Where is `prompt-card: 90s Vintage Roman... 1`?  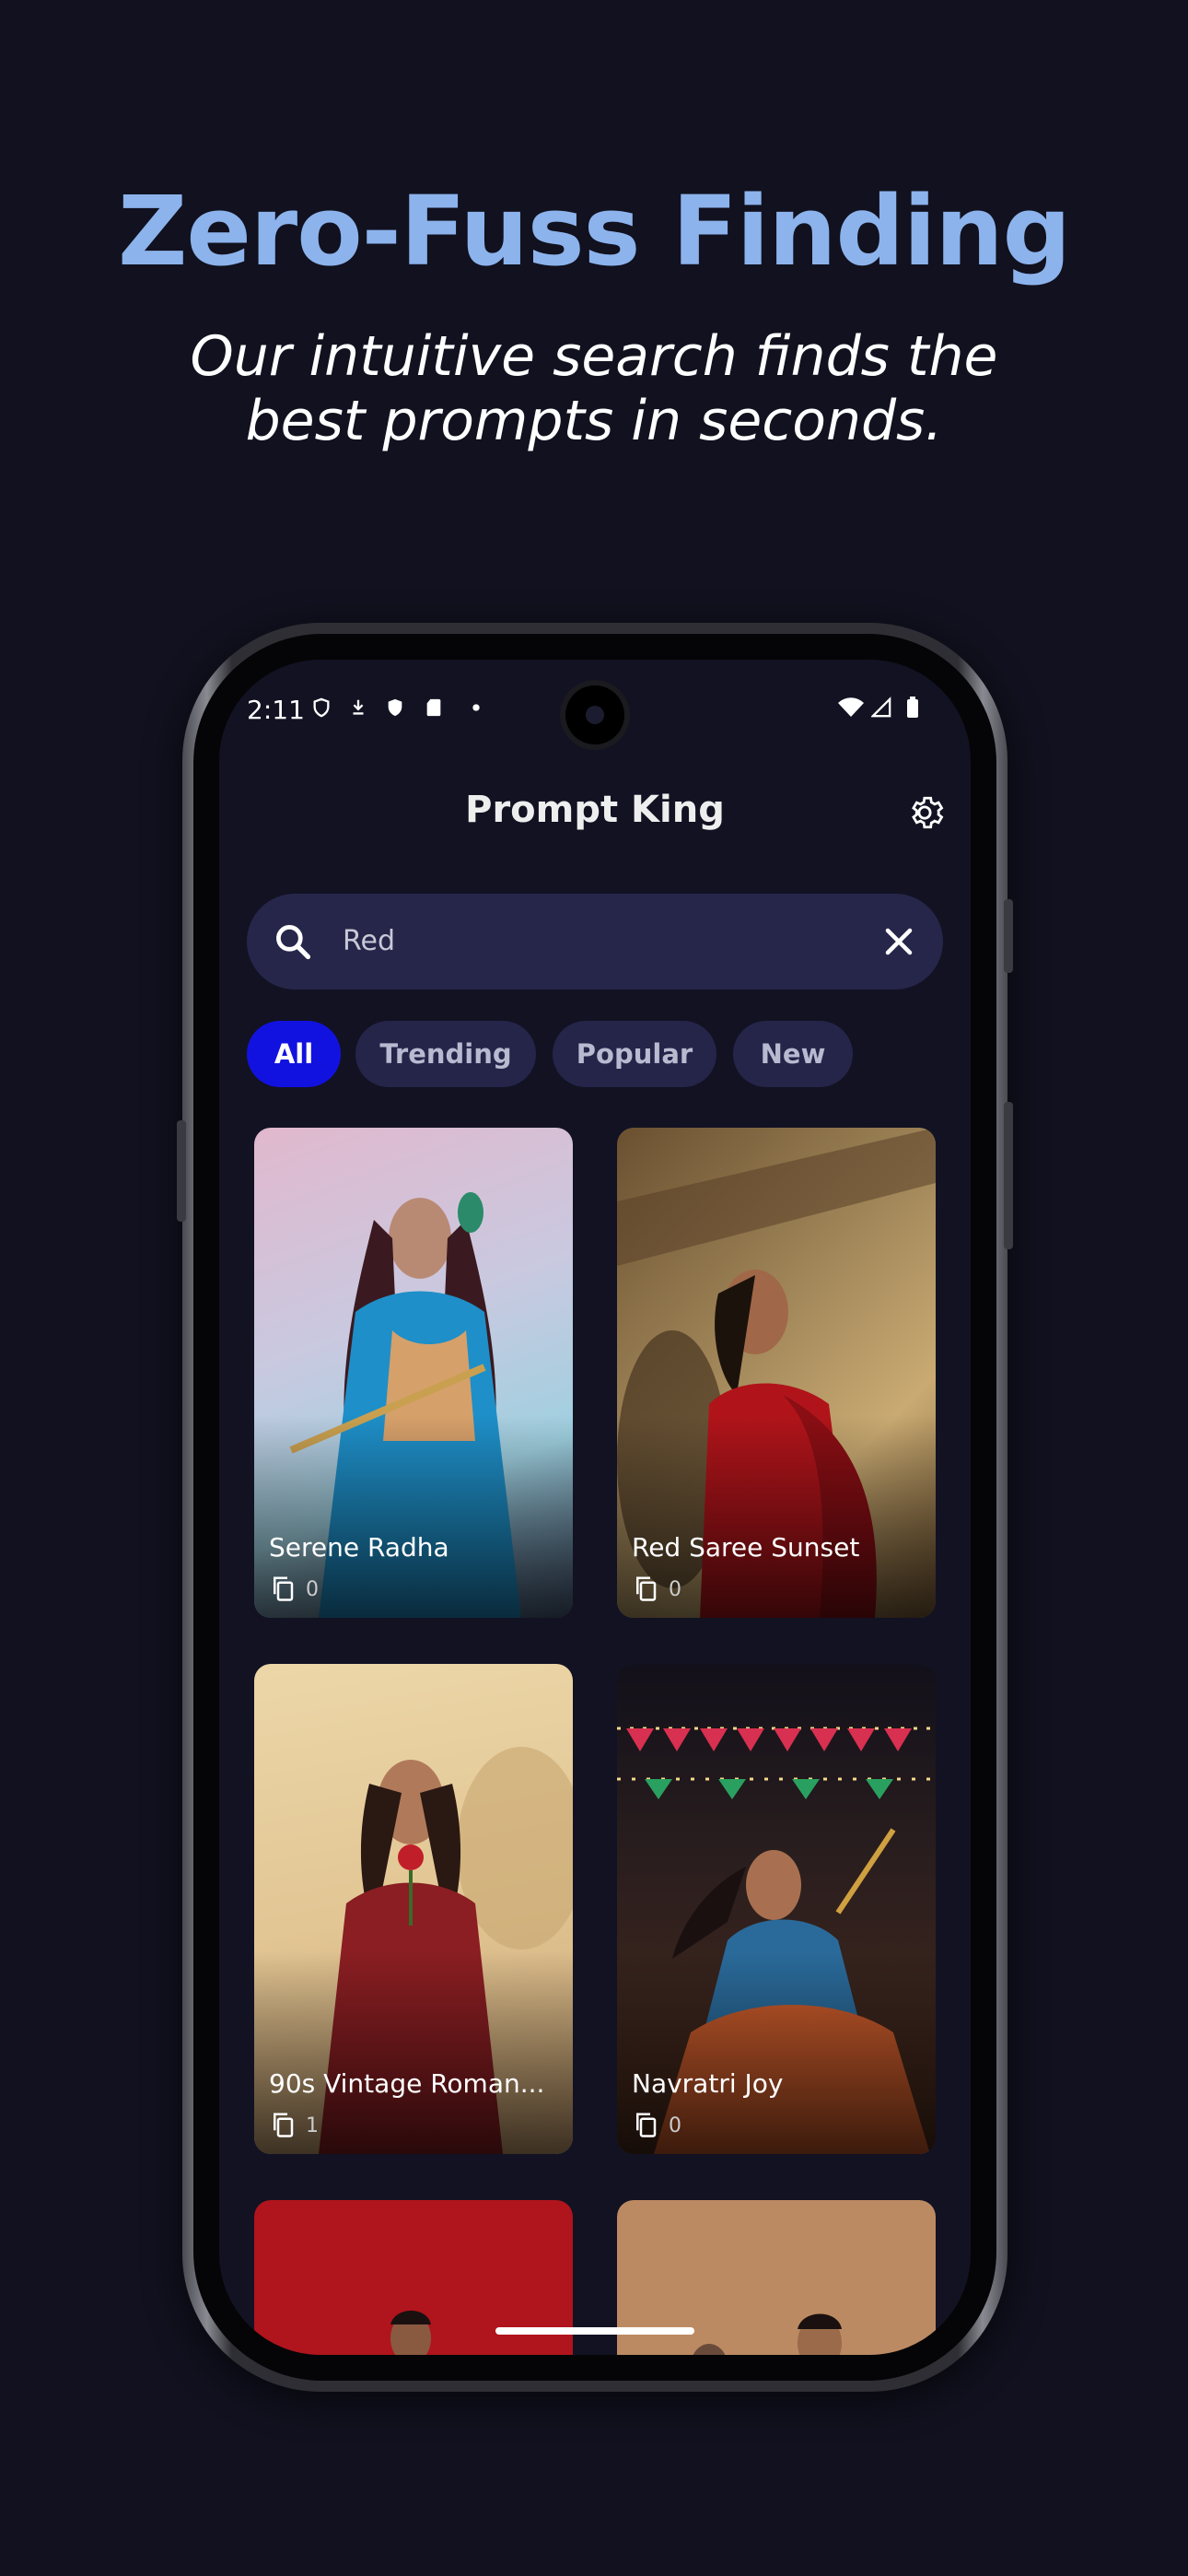
prompt-card: 90s Vintage Roman... 1 is located at coordinates (413, 1909).